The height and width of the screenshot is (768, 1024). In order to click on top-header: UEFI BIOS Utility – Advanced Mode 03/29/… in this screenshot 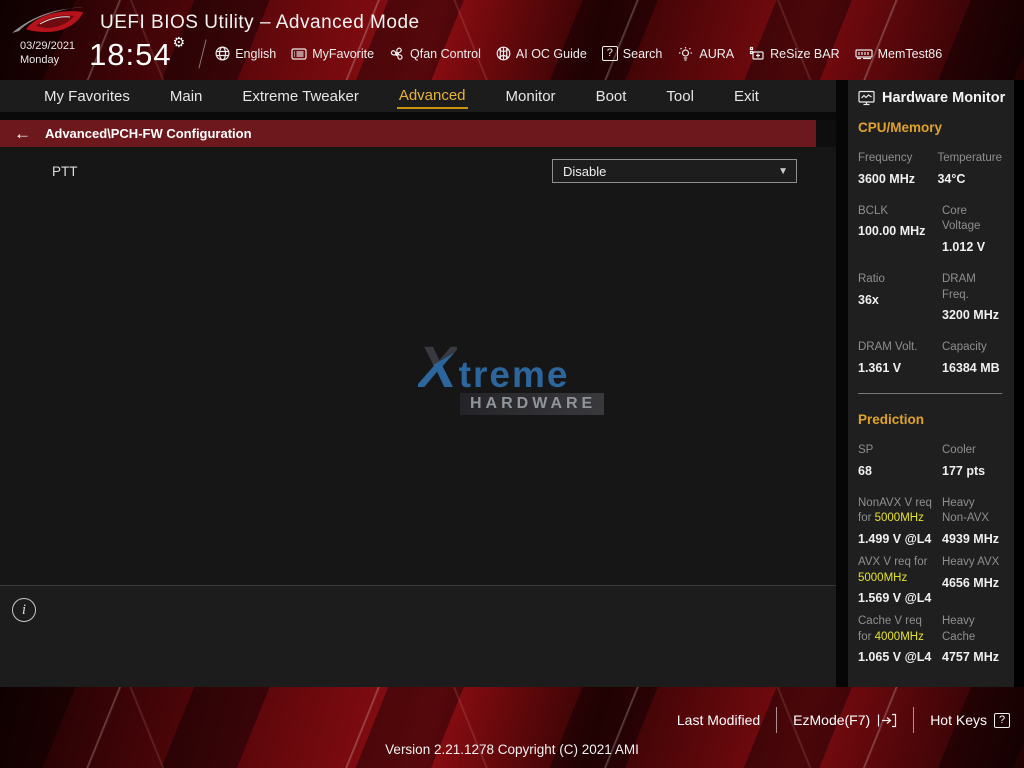, I will do `click(512, 40)`.